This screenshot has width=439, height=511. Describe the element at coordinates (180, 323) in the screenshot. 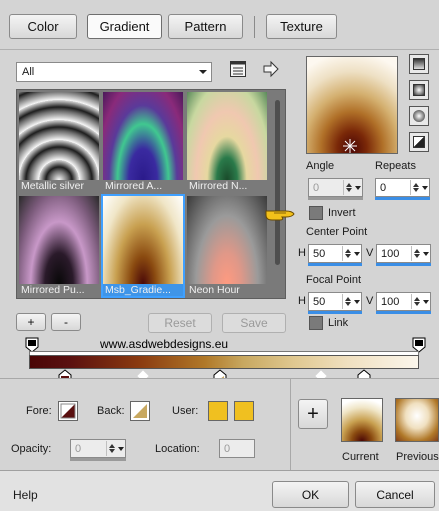

I see `reset-button: Reset` at that location.